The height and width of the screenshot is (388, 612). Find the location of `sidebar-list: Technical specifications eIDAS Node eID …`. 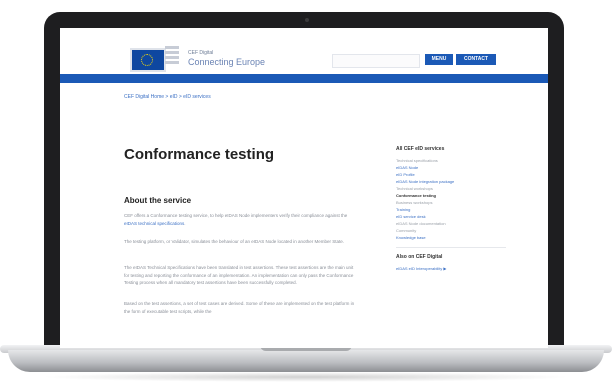

sidebar-list: Technical specifications eIDAS Node eID … is located at coordinates (451, 199).